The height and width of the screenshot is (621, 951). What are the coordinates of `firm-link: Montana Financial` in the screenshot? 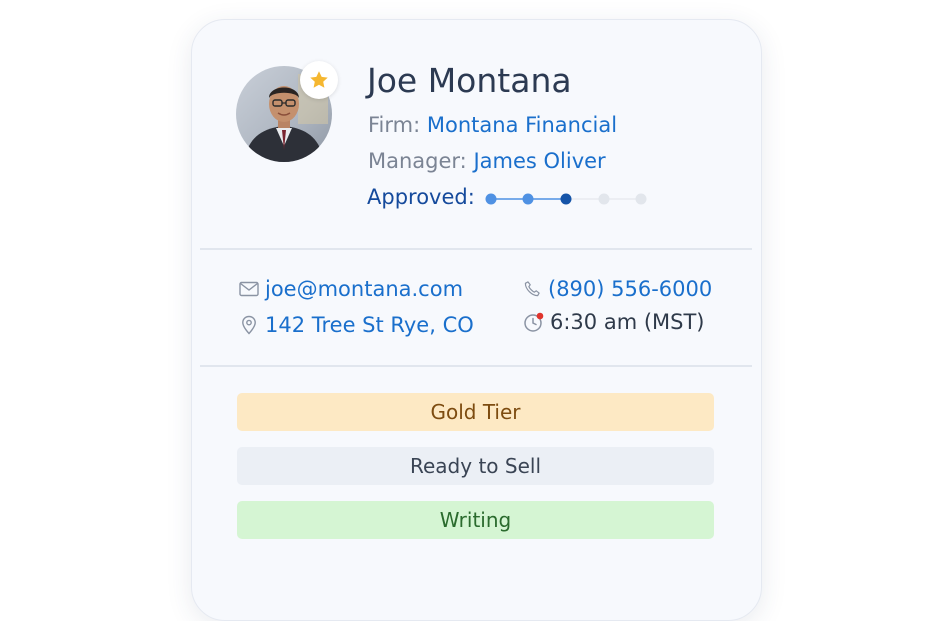 It's located at (522, 125).